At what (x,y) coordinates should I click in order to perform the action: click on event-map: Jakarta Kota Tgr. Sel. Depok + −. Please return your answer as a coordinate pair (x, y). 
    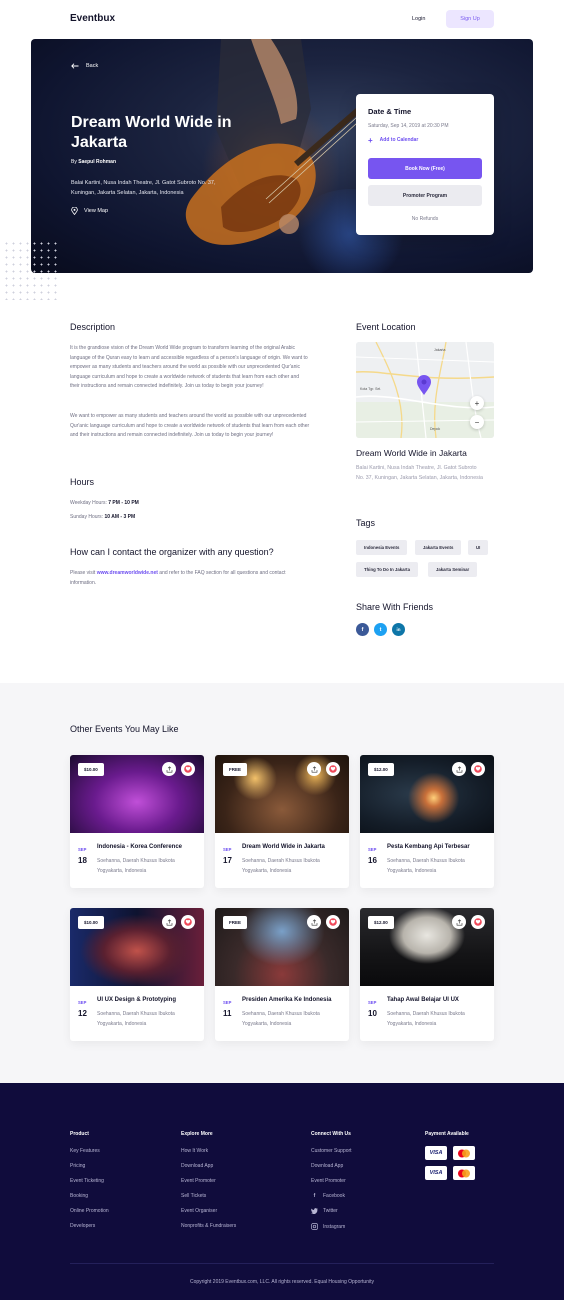
    Looking at the image, I should click on (425, 390).